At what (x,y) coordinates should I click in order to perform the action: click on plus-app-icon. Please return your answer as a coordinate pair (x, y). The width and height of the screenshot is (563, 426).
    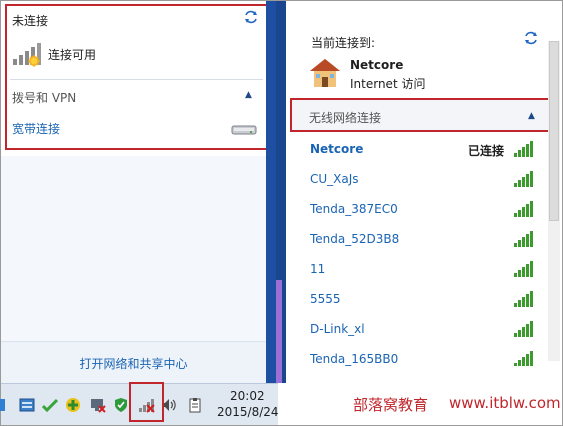
    Looking at the image, I should click on (73, 405).